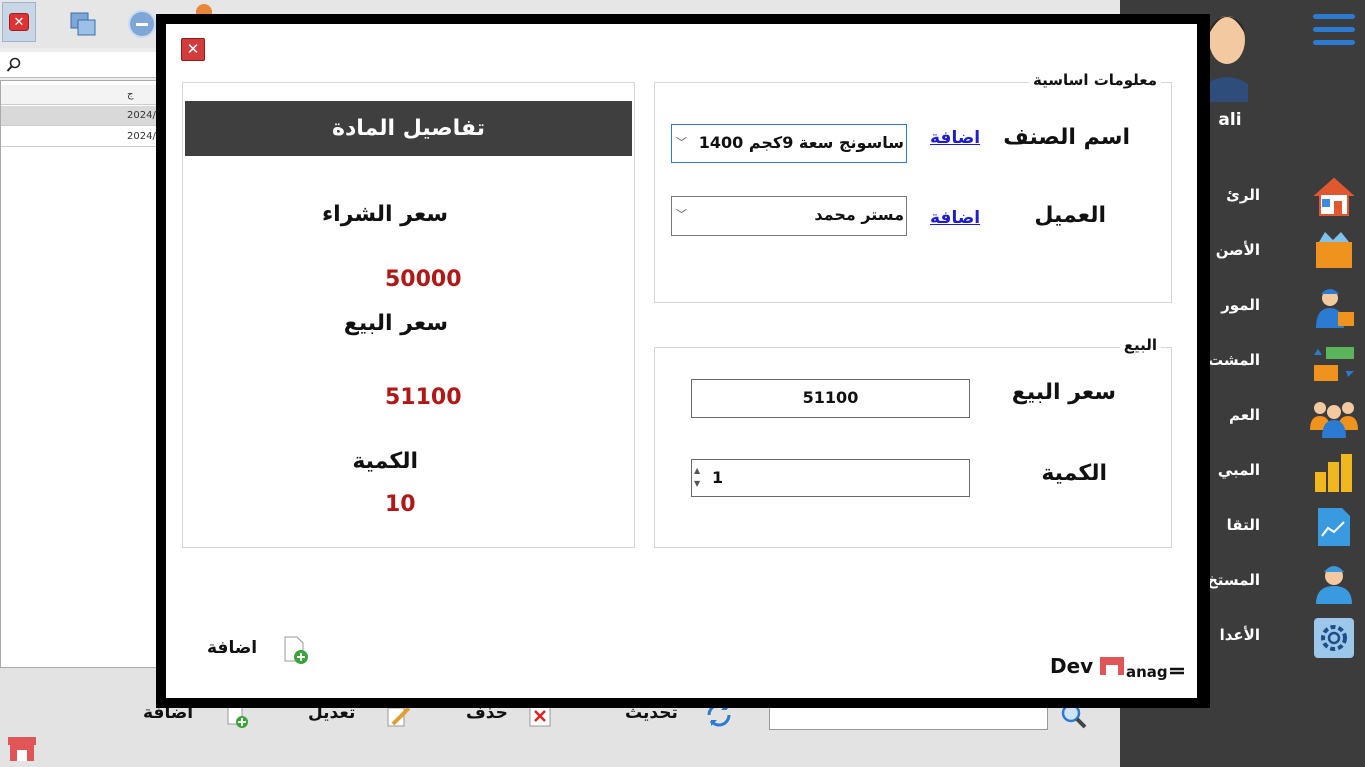  What do you see at coordinates (913, 192) in the screenshot?
I see `basic-info-panel` at bounding box center [913, 192].